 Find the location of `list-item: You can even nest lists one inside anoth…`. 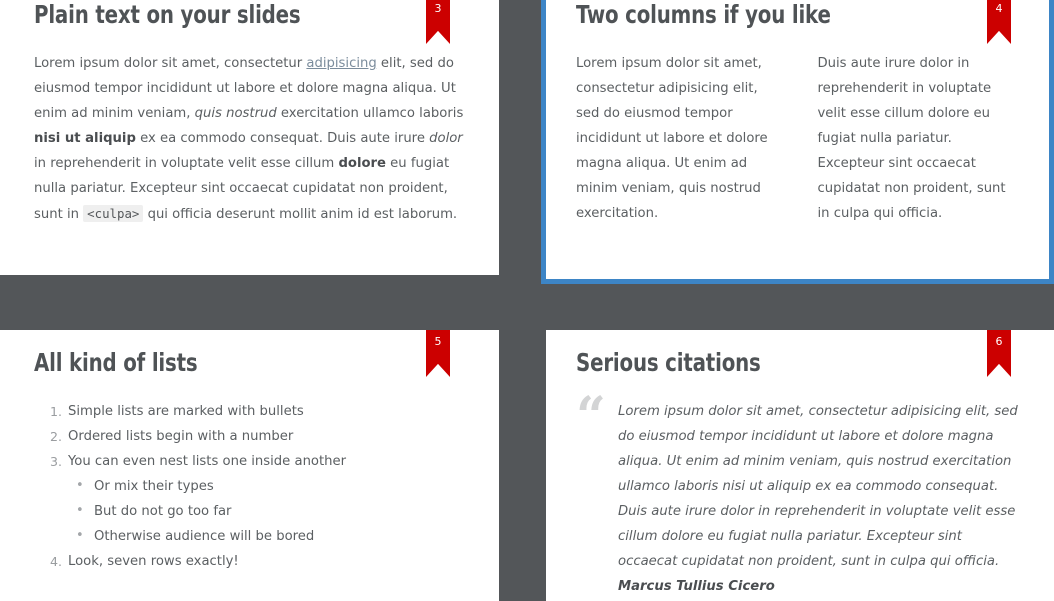

list-item: You can even nest lists one inside anoth… is located at coordinates (249, 499).